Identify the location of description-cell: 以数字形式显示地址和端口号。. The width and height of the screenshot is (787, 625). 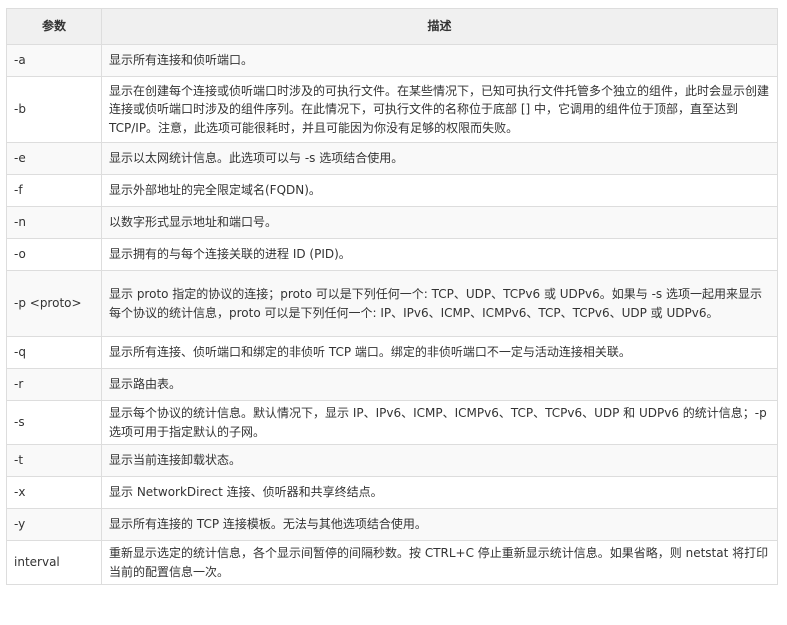
(439, 222).